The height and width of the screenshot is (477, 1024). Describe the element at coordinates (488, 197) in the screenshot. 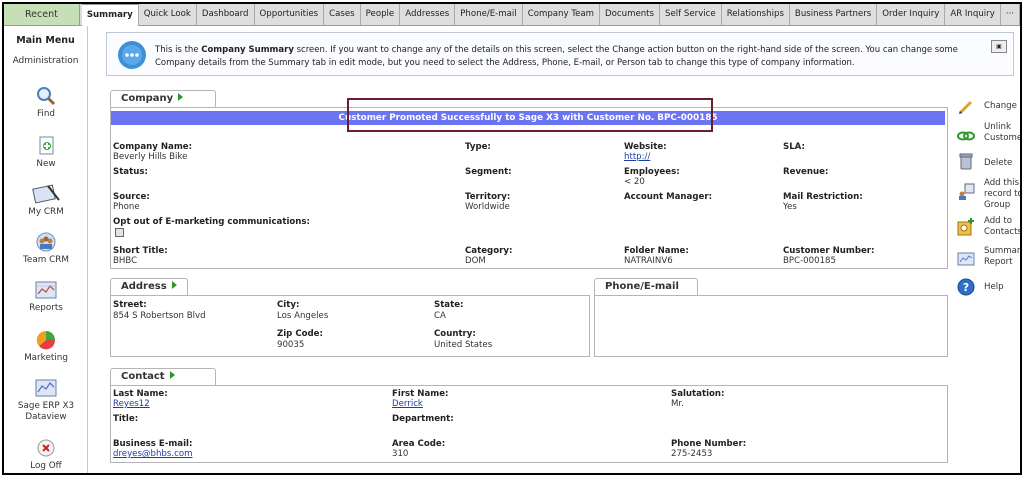

I see `territory-label: Territory:` at that location.